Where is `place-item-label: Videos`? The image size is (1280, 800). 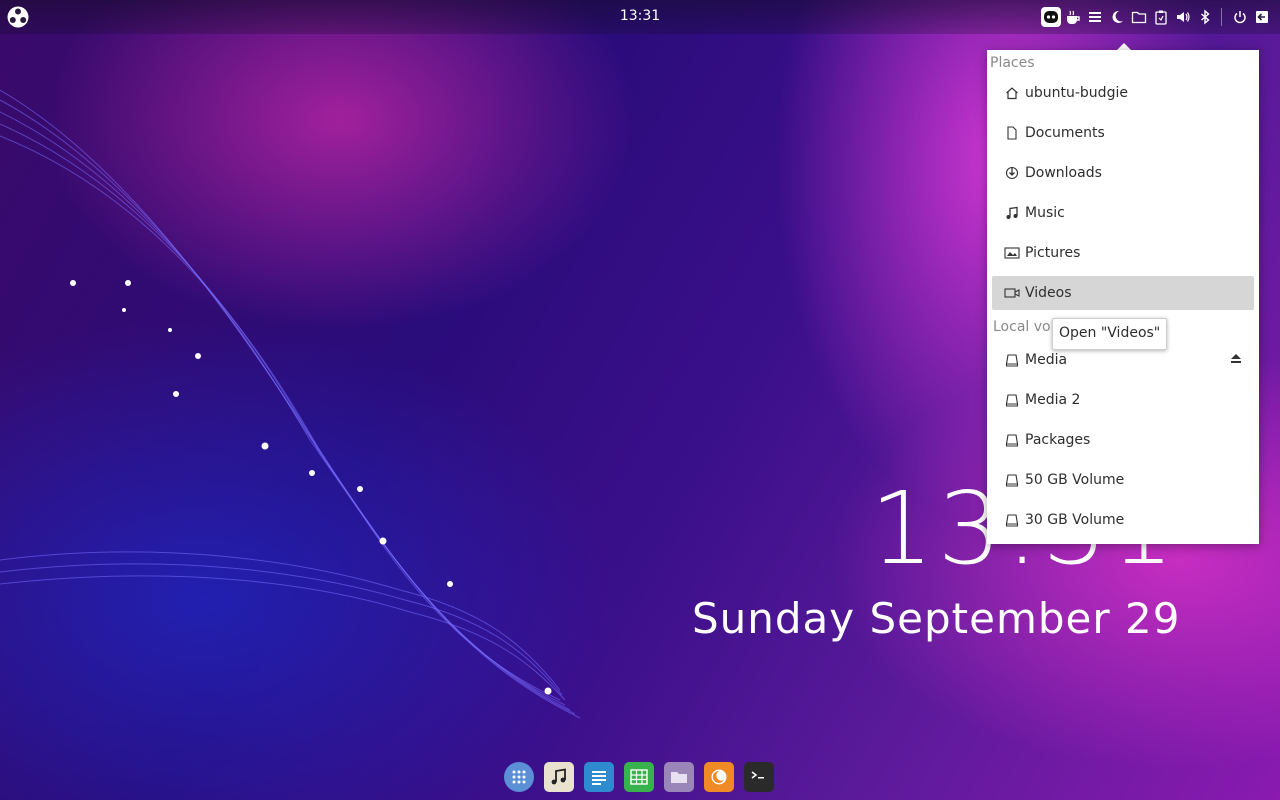 place-item-label: Videos is located at coordinates (1048, 293).